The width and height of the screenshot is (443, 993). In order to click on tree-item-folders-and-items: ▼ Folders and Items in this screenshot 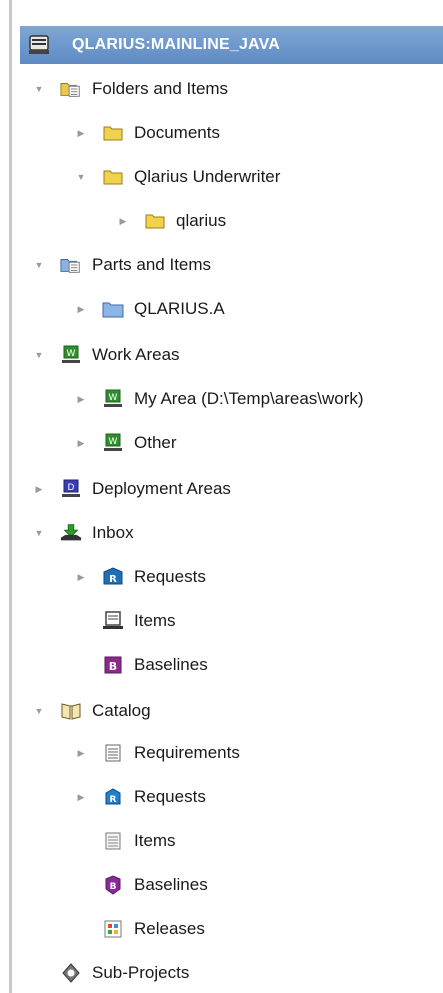, I will do `click(130, 89)`.